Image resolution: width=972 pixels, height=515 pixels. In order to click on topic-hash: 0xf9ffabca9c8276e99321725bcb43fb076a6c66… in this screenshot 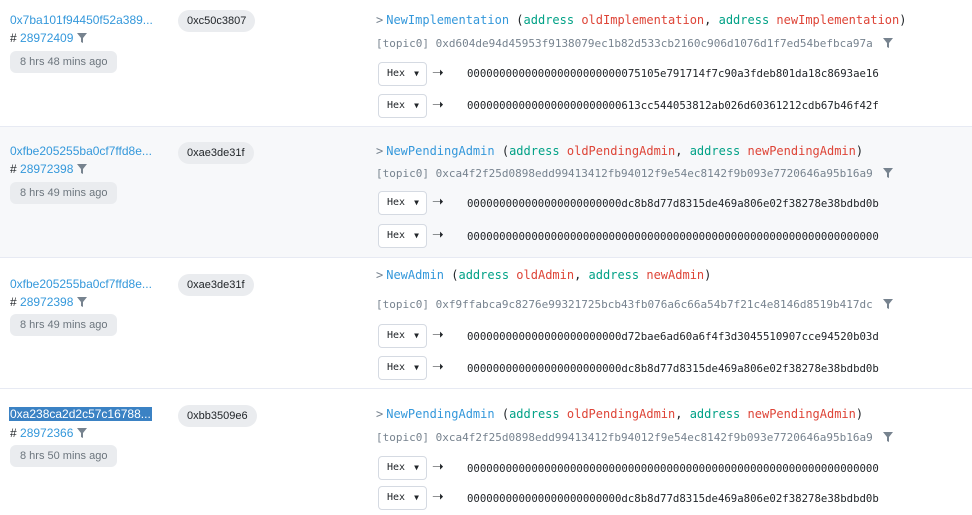, I will do `click(654, 304)`.